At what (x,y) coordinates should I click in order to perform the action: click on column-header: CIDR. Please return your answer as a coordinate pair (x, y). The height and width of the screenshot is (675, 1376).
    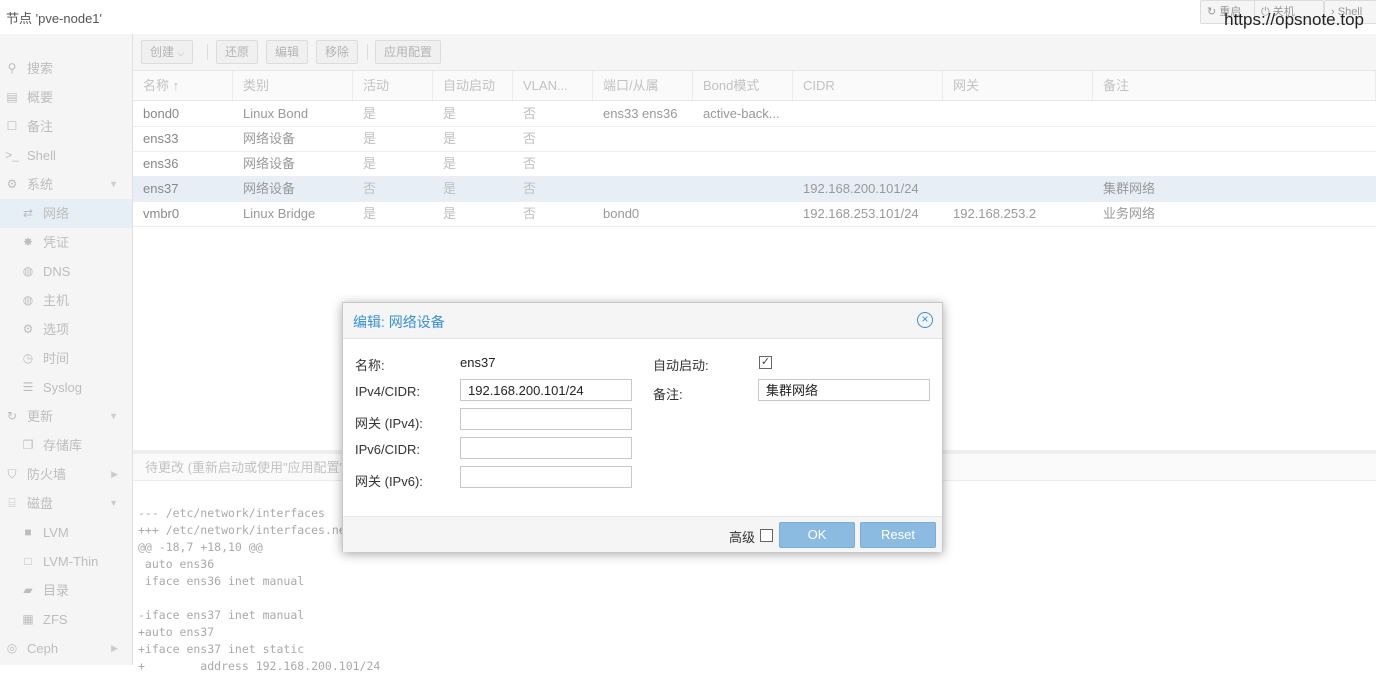
    Looking at the image, I should click on (868, 85).